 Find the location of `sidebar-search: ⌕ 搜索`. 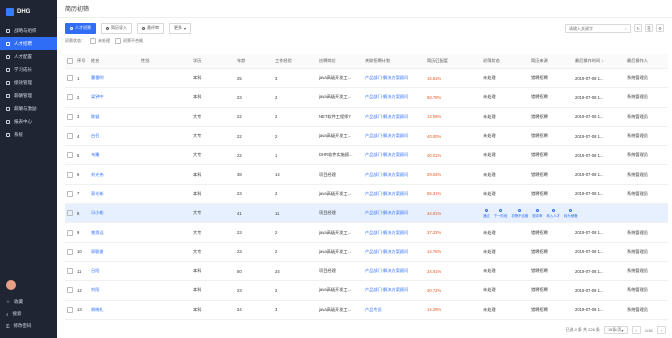

sidebar-search: ⌕ 搜索 is located at coordinates (28, 314).